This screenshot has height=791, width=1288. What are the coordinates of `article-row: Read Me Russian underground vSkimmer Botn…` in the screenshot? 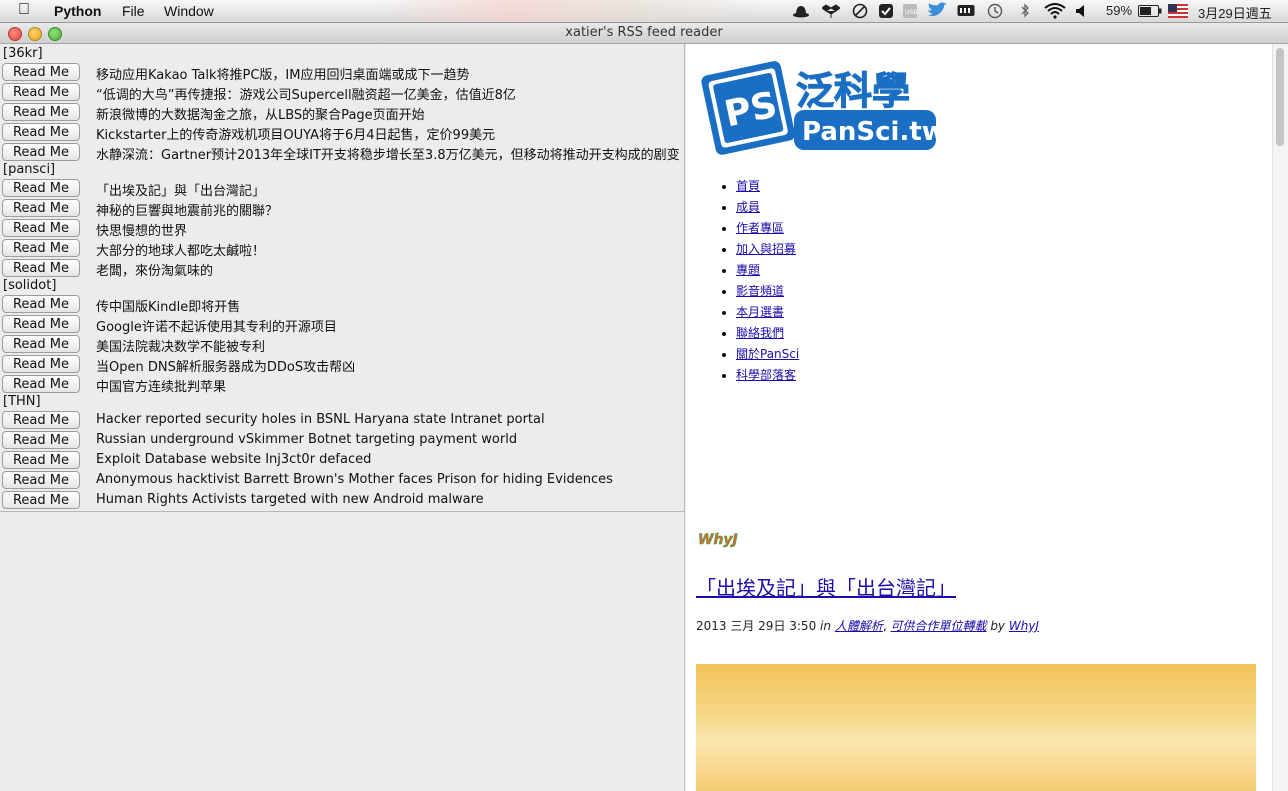 It's located at (342, 440).